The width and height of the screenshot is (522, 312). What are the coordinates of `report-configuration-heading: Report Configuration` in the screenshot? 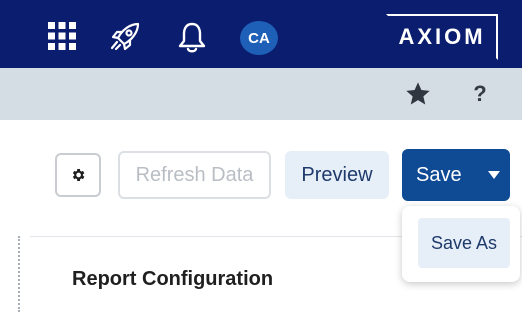 It's located at (173, 279).